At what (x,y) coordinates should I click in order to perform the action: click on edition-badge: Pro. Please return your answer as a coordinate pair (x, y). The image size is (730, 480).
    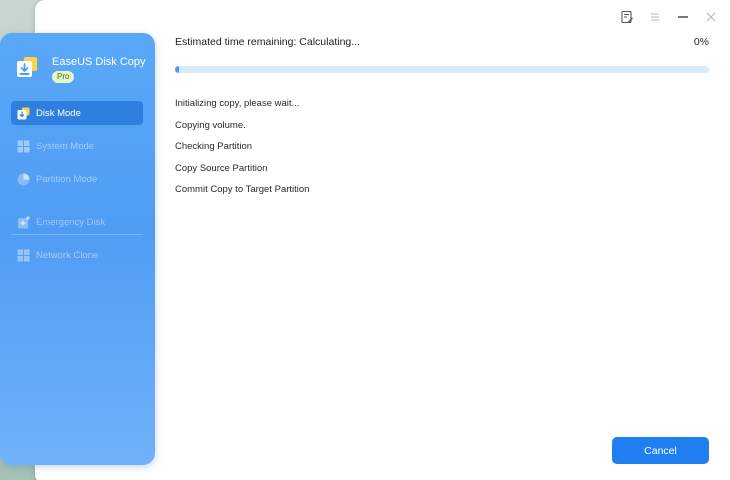
    Looking at the image, I should click on (63, 77).